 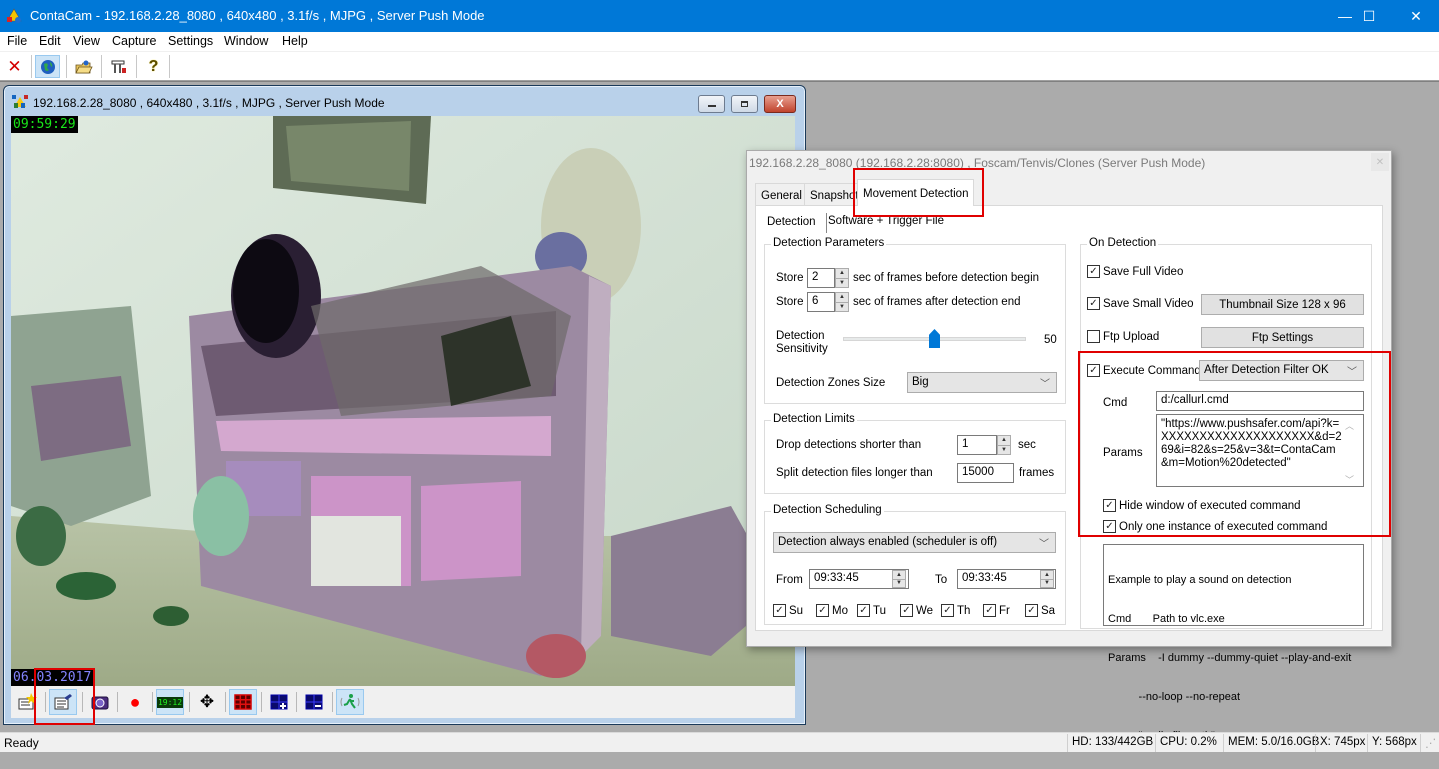 What do you see at coordinates (1144, 370) in the screenshot?
I see `execute-command-checkbox: ✓ Execute Command` at bounding box center [1144, 370].